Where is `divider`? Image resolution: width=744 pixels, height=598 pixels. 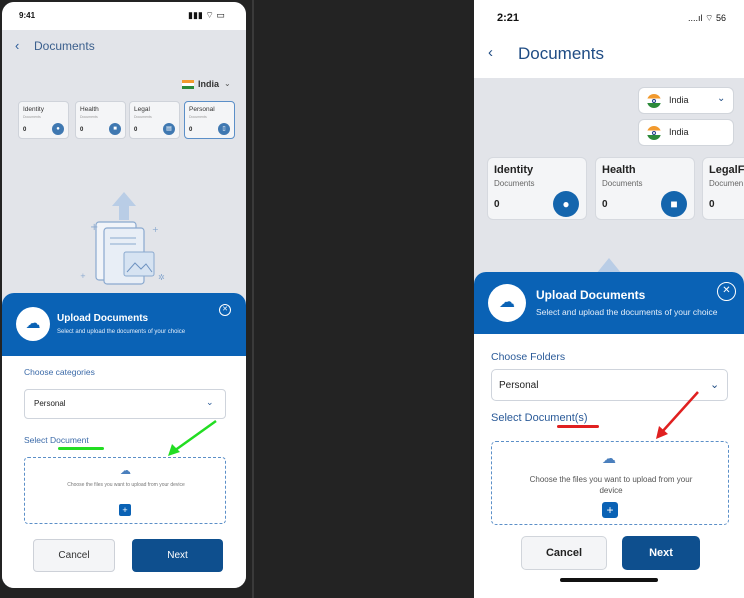
divider is located at coordinates (253, 299).